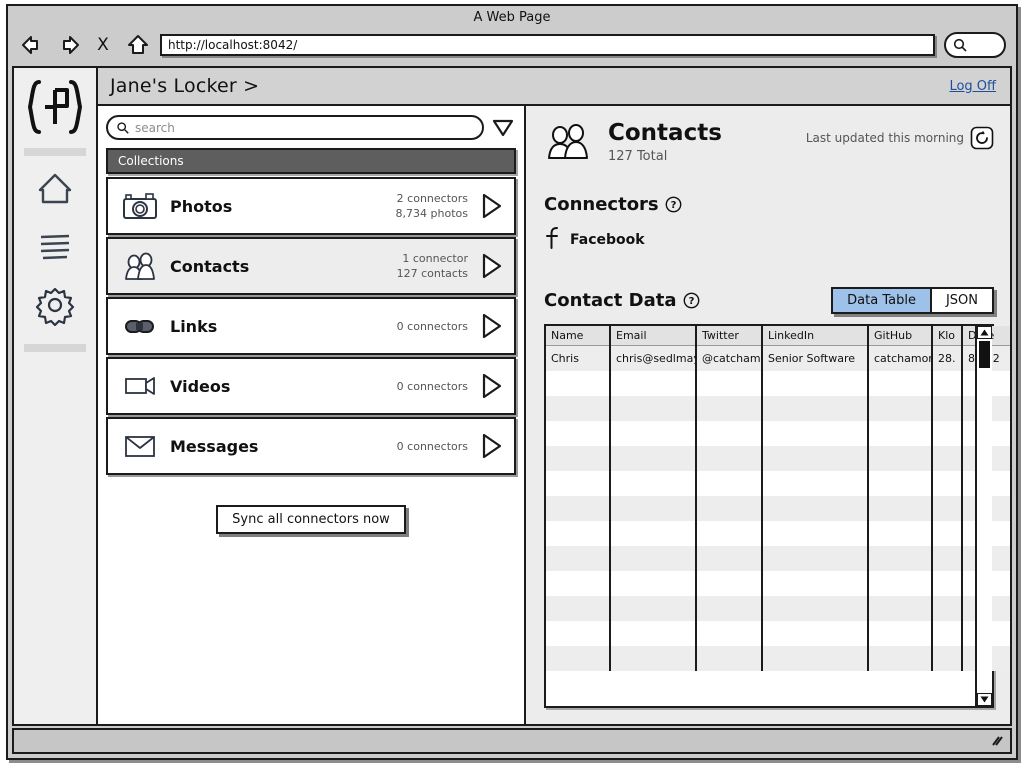 The width and height of the screenshot is (1024, 768). Describe the element at coordinates (435, 258) in the screenshot. I see `collection-connectors: 1 connector` at that location.